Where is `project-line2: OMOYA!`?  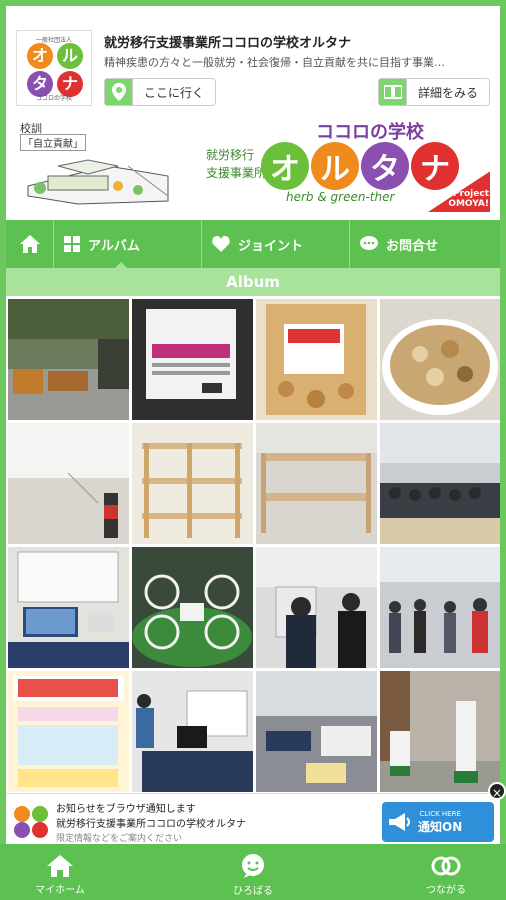 project-line2: OMOYA! is located at coordinates (468, 204).